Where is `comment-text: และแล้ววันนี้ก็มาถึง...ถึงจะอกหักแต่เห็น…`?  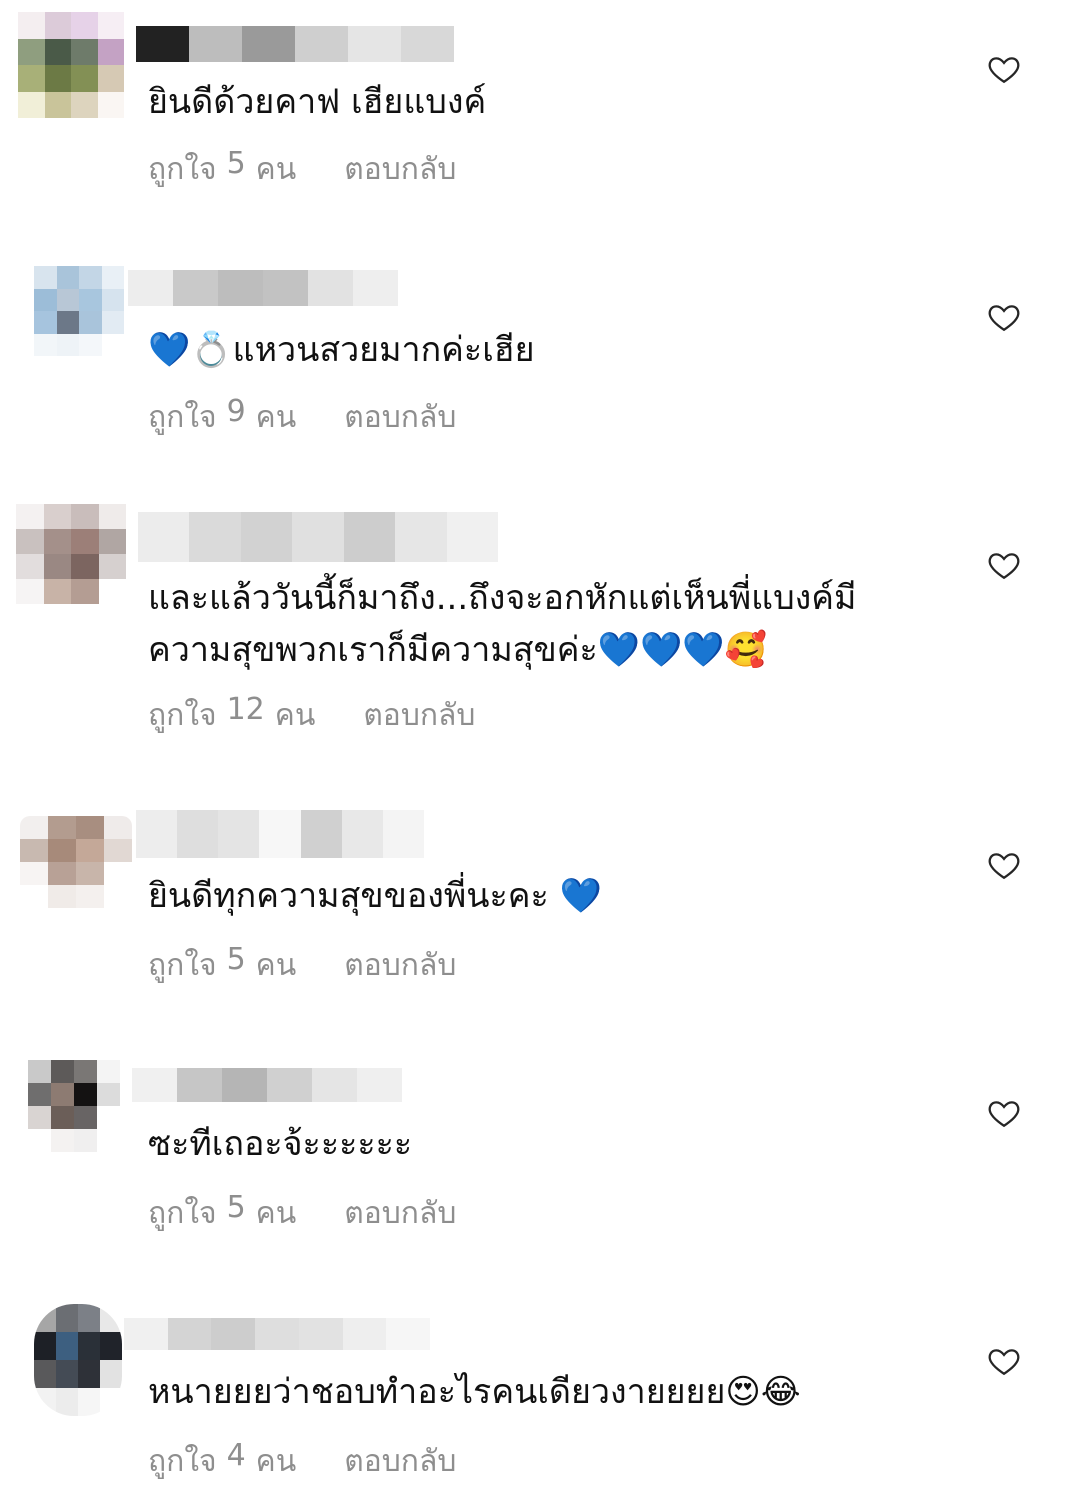
comment-text: และแล้ววันนี้ก็มาถึง...ถึงจะอกหักแต่เห็น… is located at coordinates (502, 624).